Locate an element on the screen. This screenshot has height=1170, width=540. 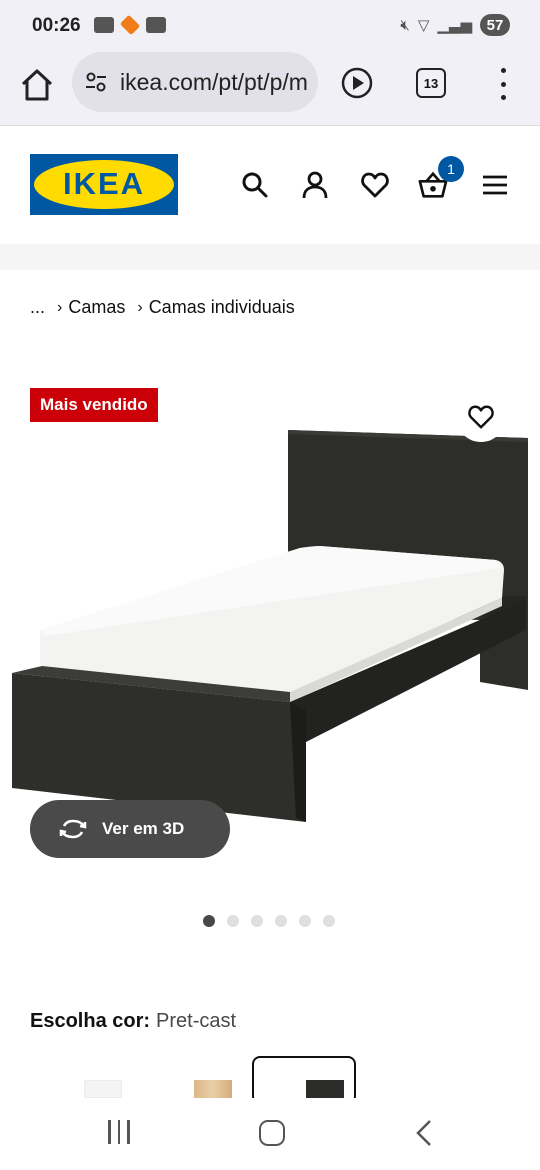
swatch-black-brown is located at coordinates (325, 1089).